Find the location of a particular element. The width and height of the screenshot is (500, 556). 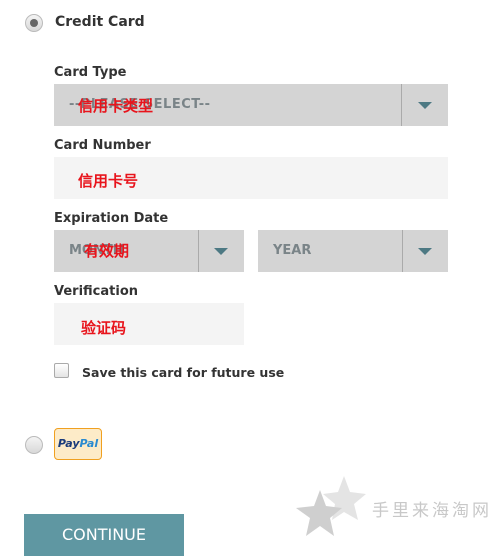

expiration-annotation: 有效期 is located at coordinates (107, 251).